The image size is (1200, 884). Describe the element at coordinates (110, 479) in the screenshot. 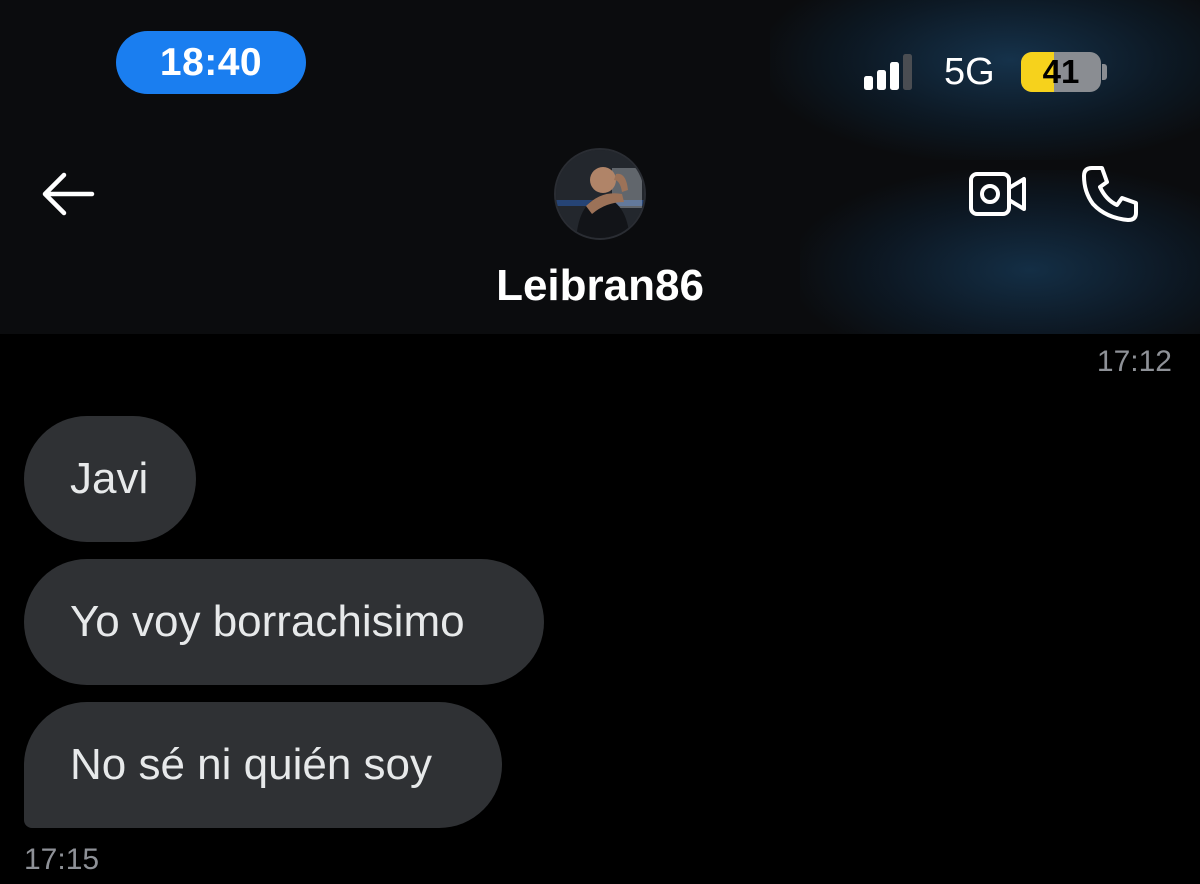

I see `message-bubble: Javi` at that location.